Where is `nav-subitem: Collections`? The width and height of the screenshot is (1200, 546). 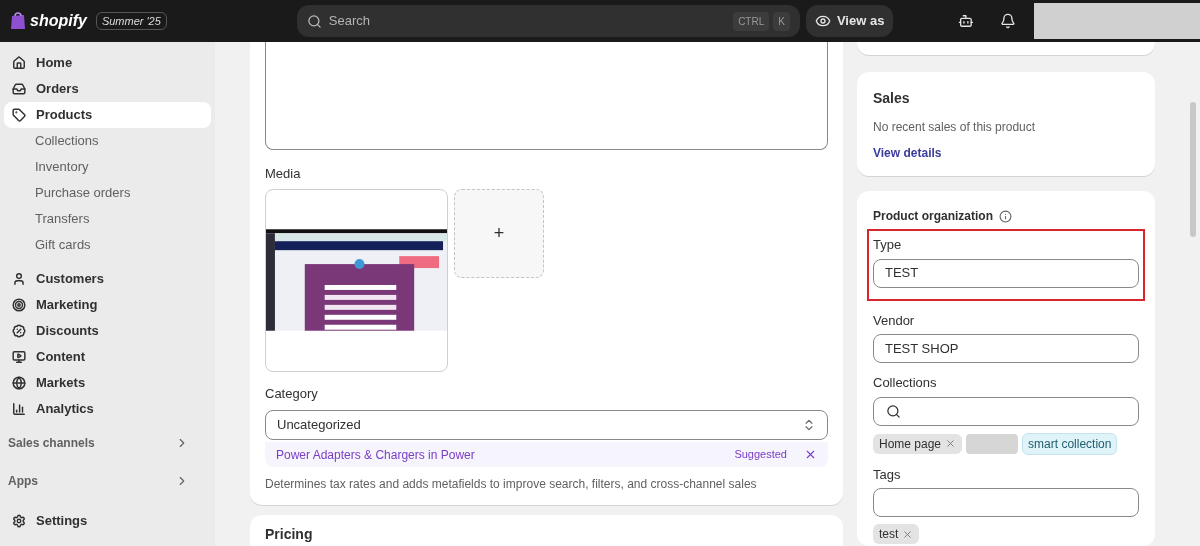
nav-subitem: Collections is located at coordinates (107, 141).